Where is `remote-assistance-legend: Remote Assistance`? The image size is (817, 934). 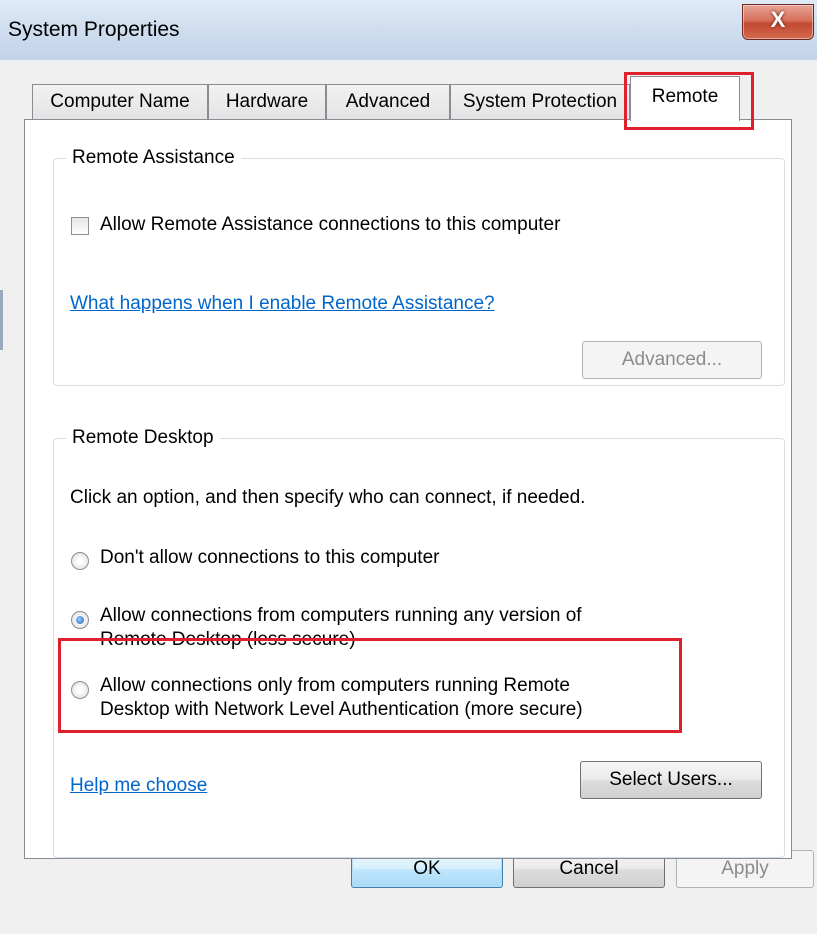
remote-assistance-legend: Remote Assistance is located at coordinates (153, 158).